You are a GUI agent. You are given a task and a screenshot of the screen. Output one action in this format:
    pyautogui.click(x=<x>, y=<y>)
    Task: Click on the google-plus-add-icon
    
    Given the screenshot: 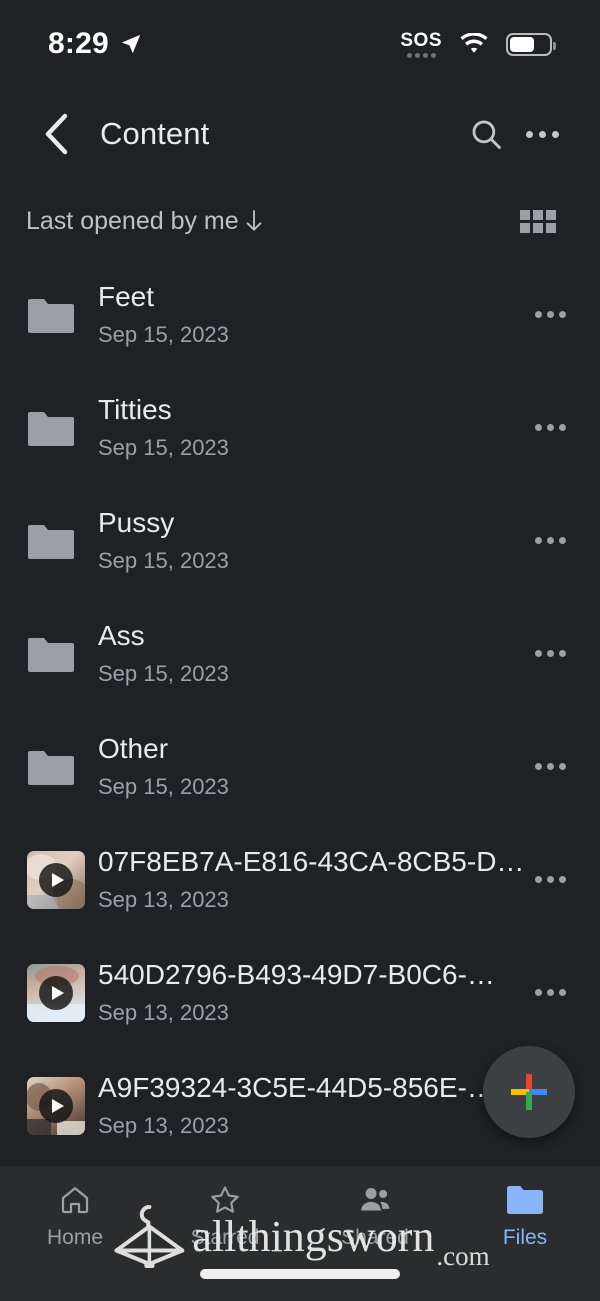 What is the action you would take?
    pyautogui.click(x=529, y=1092)
    